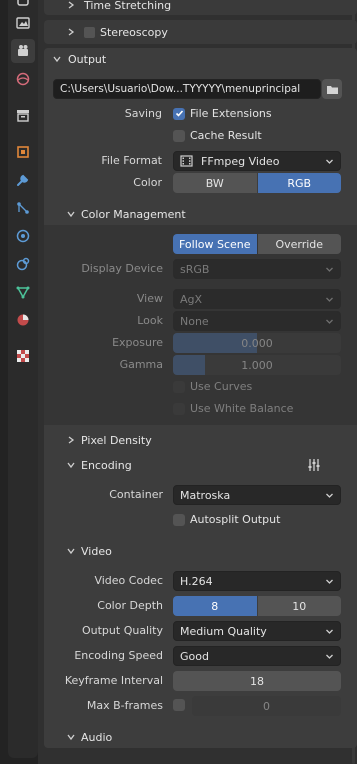  What do you see at coordinates (23, 115) in the screenshot?
I see `scene-icon` at bounding box center [23, 115].